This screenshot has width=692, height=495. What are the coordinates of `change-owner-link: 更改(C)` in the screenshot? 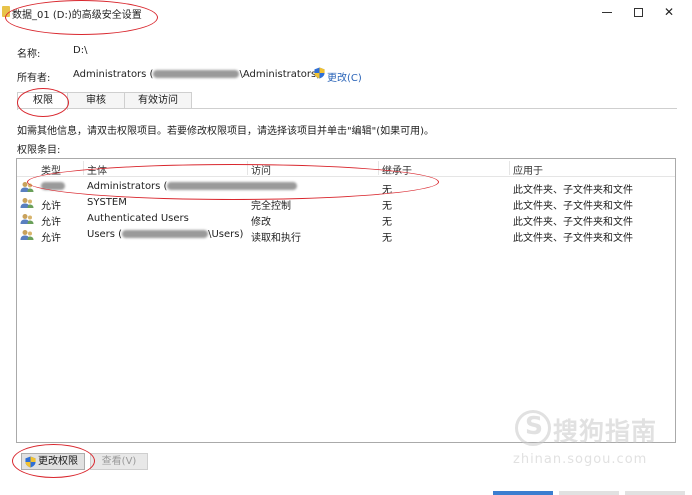 It's located at (344, 76).